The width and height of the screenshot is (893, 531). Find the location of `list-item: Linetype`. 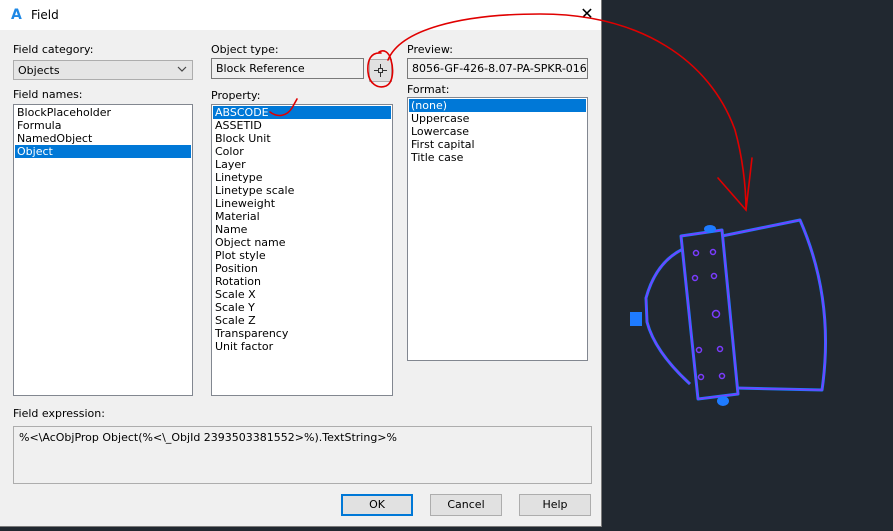

list-item: Linetype is located at coordinates (302, 177).